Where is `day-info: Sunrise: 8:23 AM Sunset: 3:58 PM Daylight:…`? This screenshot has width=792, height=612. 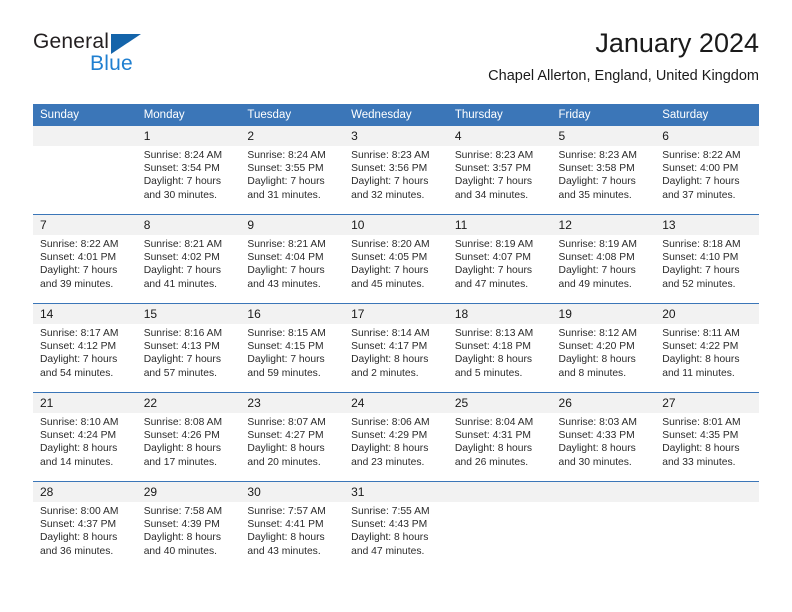
day-info: Sunrise: 8:23 AM Sunset: 3:58 PM Daylight:… is located at coordinates (604, 174).